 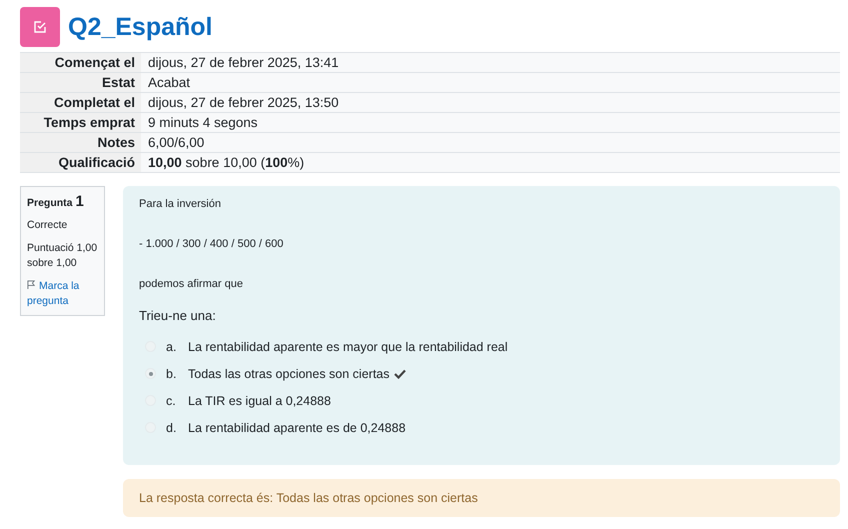 What do you see at coordinates (80, 163) in the screenshot?
I see `summary-label: Qualificació` at bounding box center [80, 163].